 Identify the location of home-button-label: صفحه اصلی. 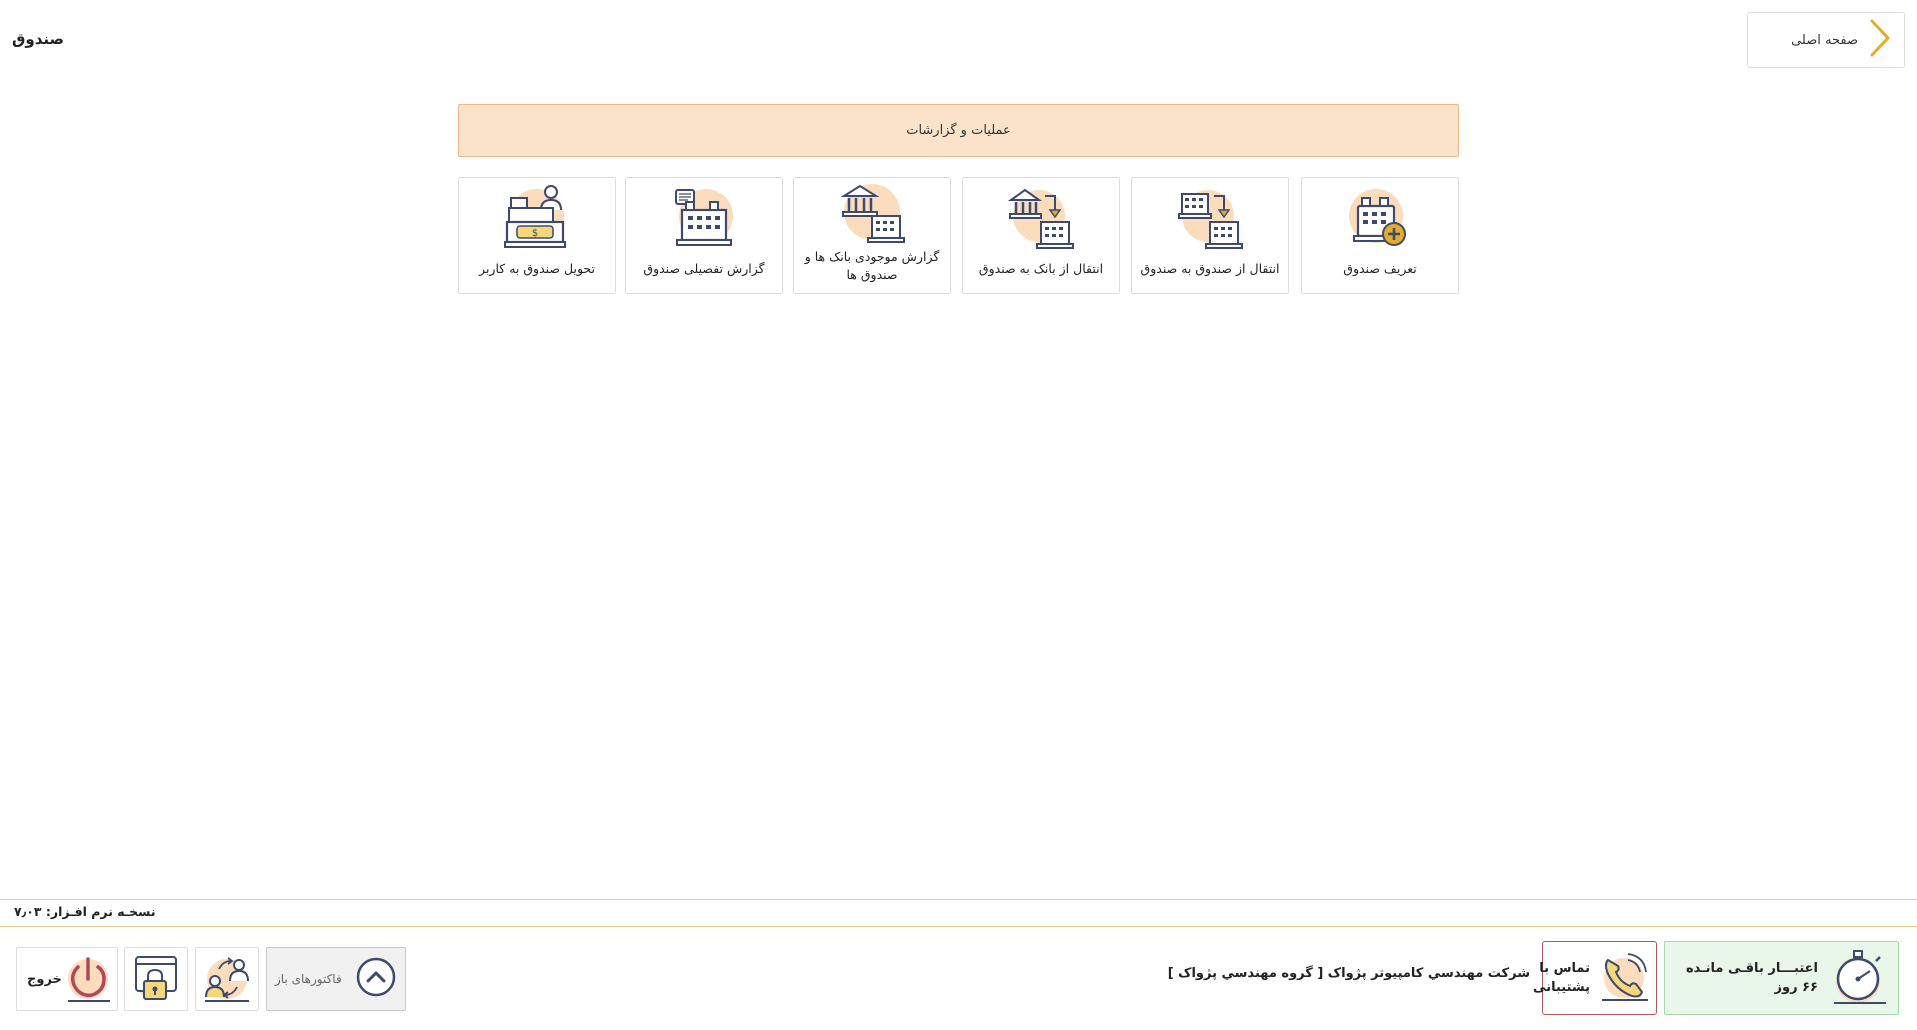
(1824, 40).